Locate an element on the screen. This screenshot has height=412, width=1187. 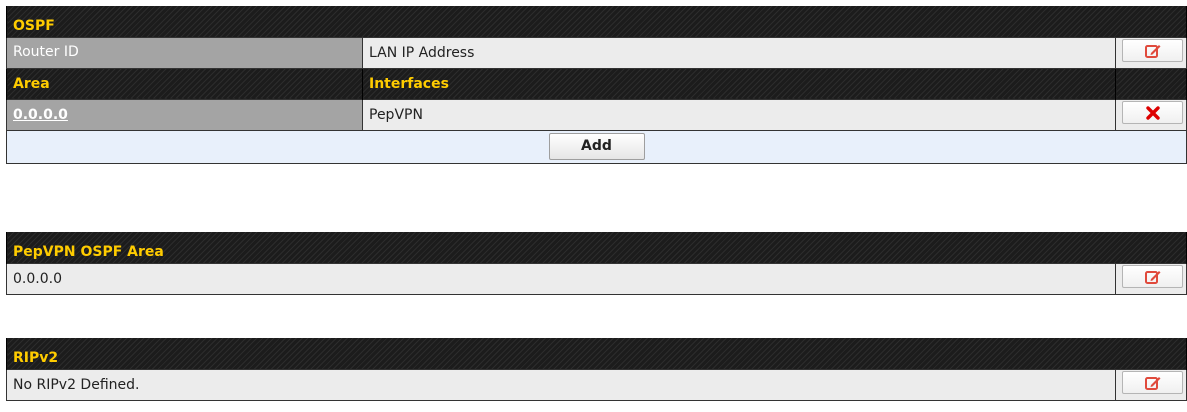
edit-pepvpn-button is located at coordinates (1152, 276).